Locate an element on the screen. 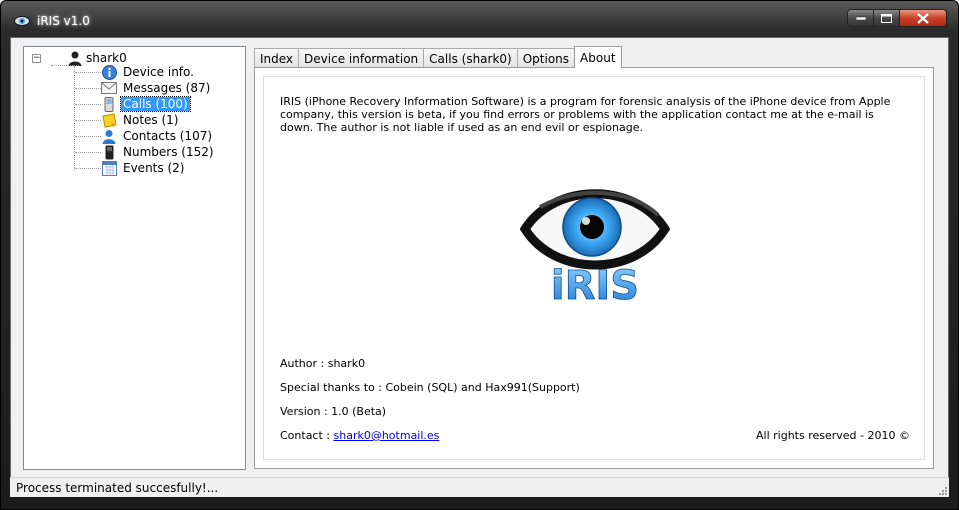  close-button is located at coordinates (923, 18).